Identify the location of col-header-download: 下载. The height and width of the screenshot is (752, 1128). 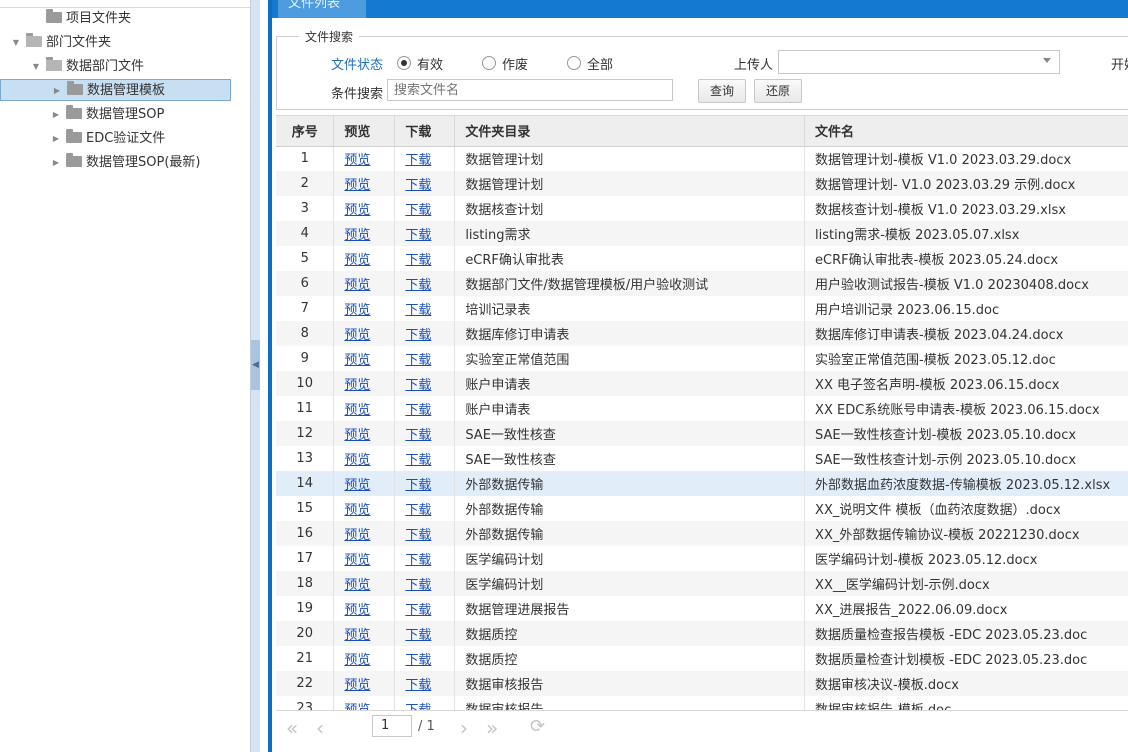
(425, 131).